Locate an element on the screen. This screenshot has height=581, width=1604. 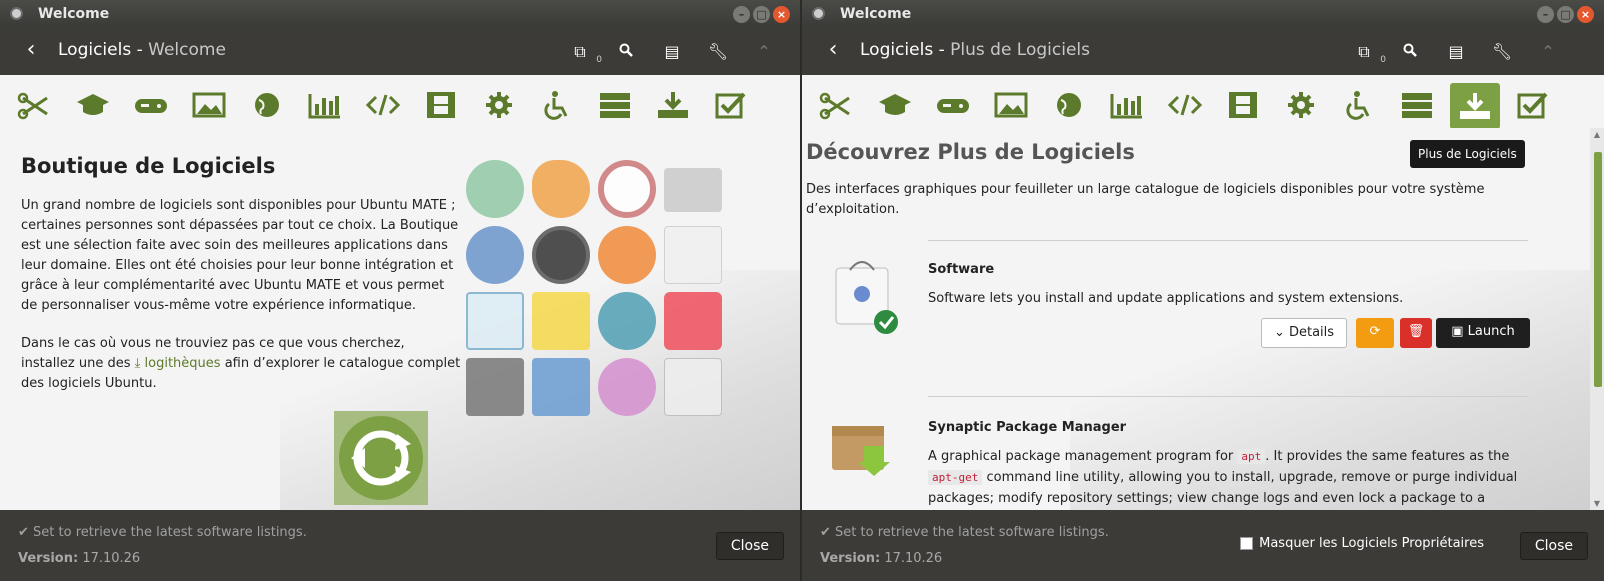
hide-proprietary-checkbox: Masquer les Logiciels Propriétaires is located at coordinates (1362, 543).